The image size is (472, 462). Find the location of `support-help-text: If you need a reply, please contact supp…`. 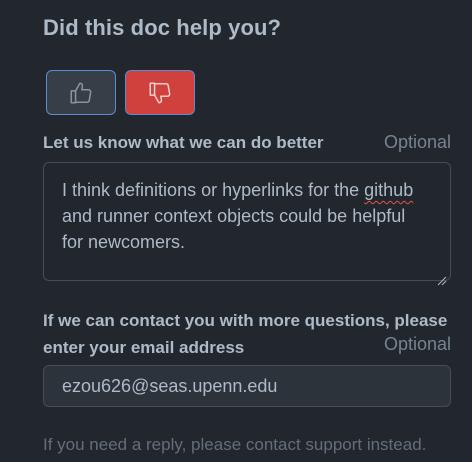

support-help-text: If you need a reply, please contact supp… is located at coordinates (235, 444).